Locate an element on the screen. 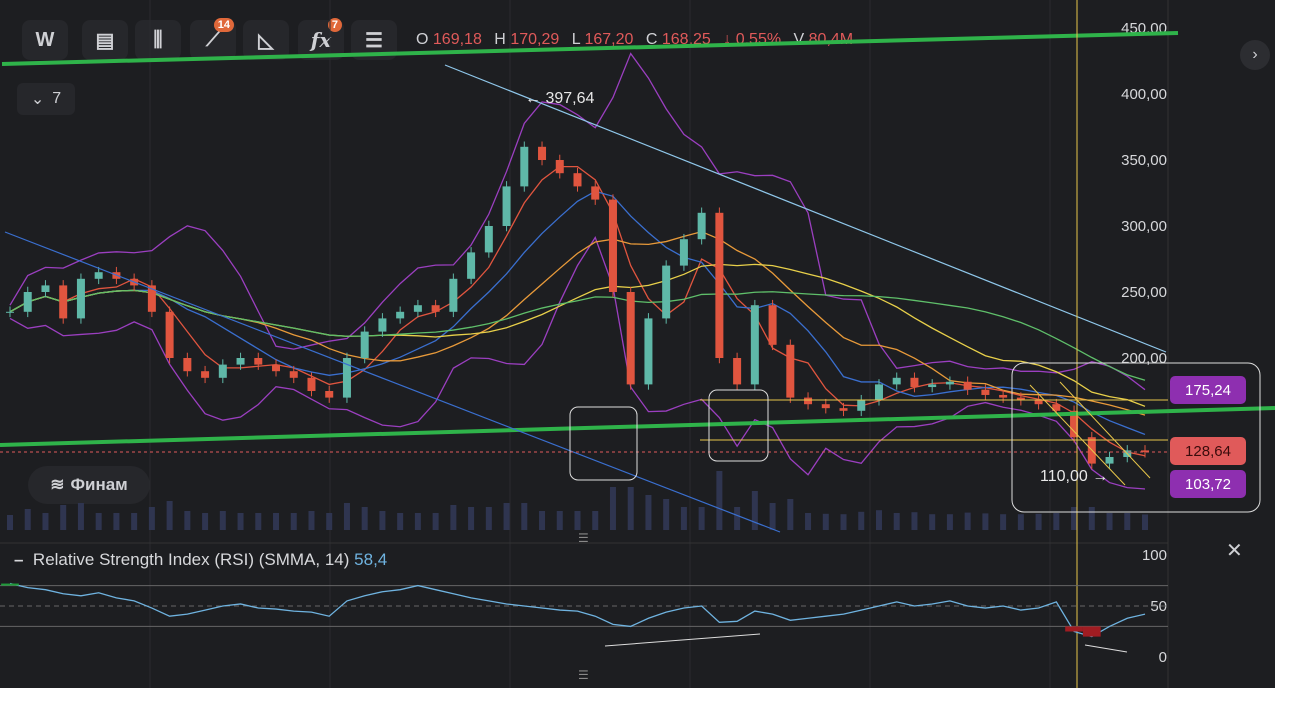 The image size is (1311, 701). close-rsi-icon: ✕ is located at coordinates (1234, 550).